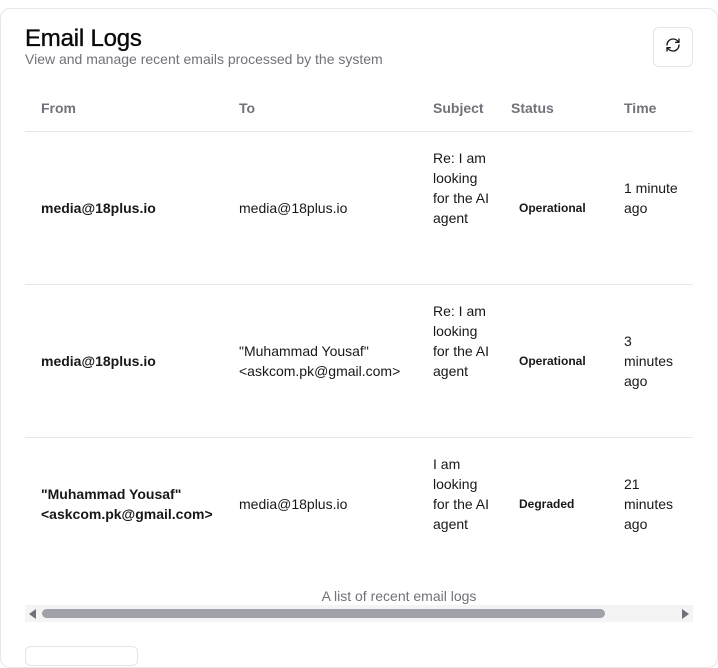  I want to click on page-title: Email Logs, so click(83, 38).